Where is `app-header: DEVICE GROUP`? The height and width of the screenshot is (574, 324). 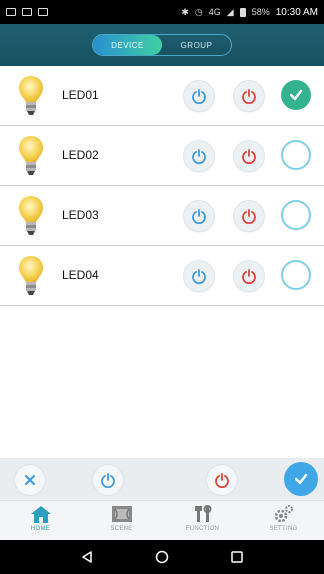 app-header: DEVICE GROUP is located at coordinates (162, 45).